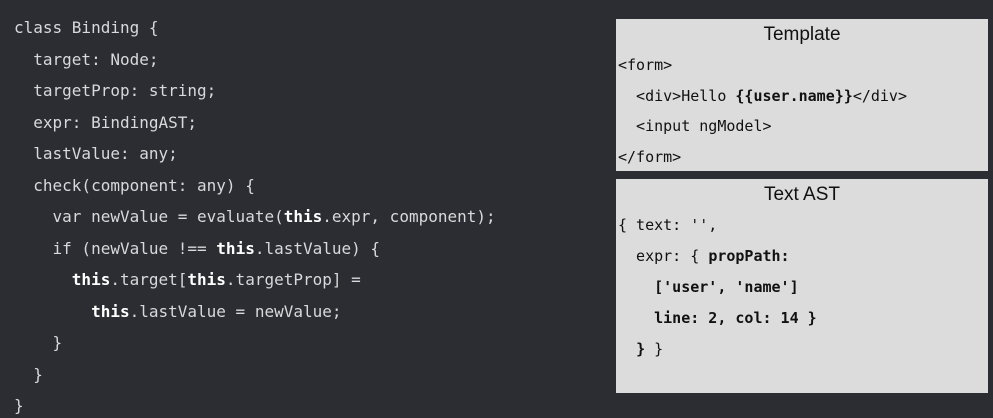  I want to click on code-token: targetProp: string;, so click(115, 90).